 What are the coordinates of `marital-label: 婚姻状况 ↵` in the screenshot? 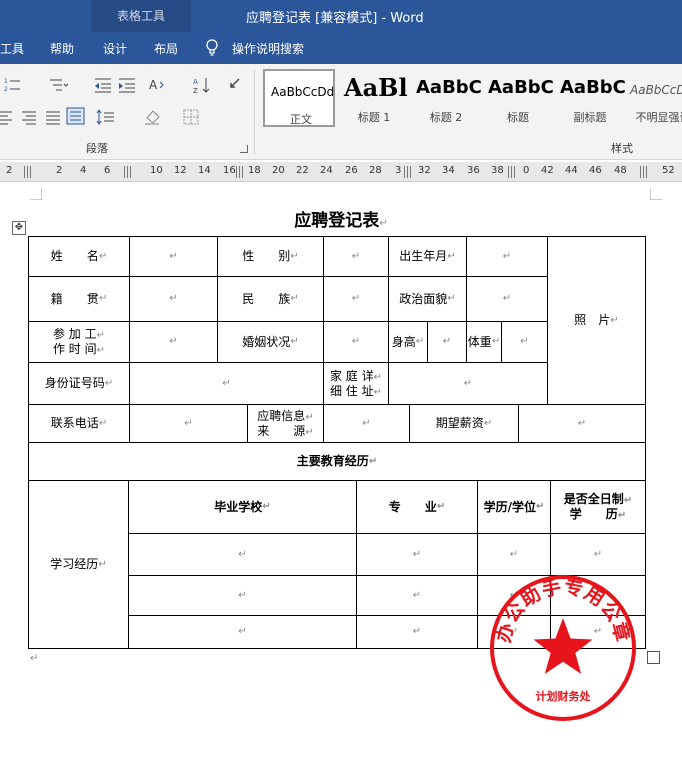 It's located at (270, 342).